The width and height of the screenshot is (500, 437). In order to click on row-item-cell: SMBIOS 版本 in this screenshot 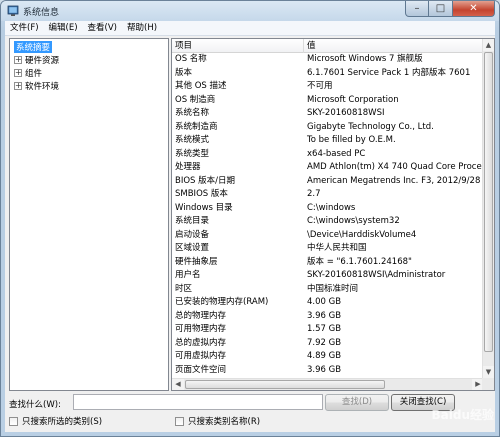, I will do `click(201, 194)`.